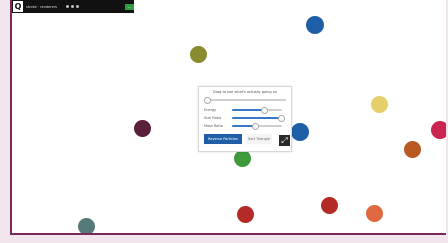 The width and height of the screenshot is (448, 243). I want to click on sort-triangle-button: Sort Triangle, so click(259, 139).